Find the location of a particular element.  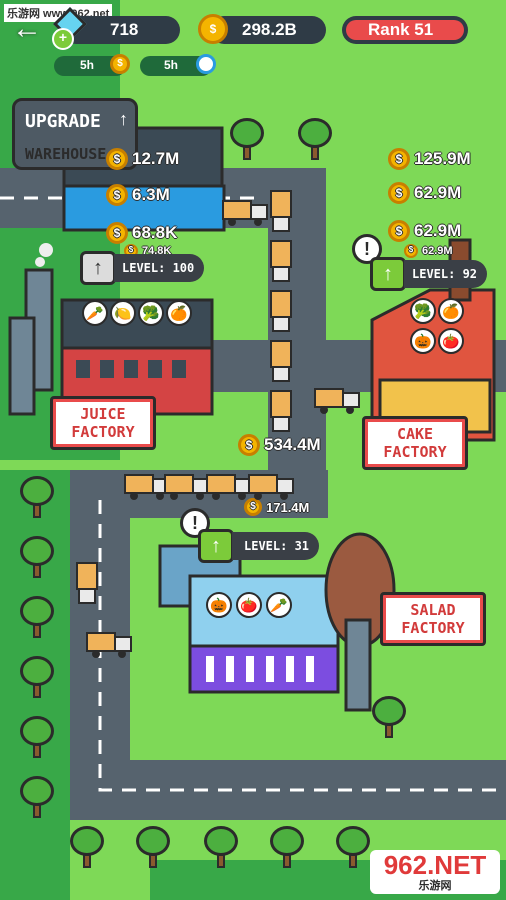

coins-value: 298.2B is located at coordinates (269, 29).